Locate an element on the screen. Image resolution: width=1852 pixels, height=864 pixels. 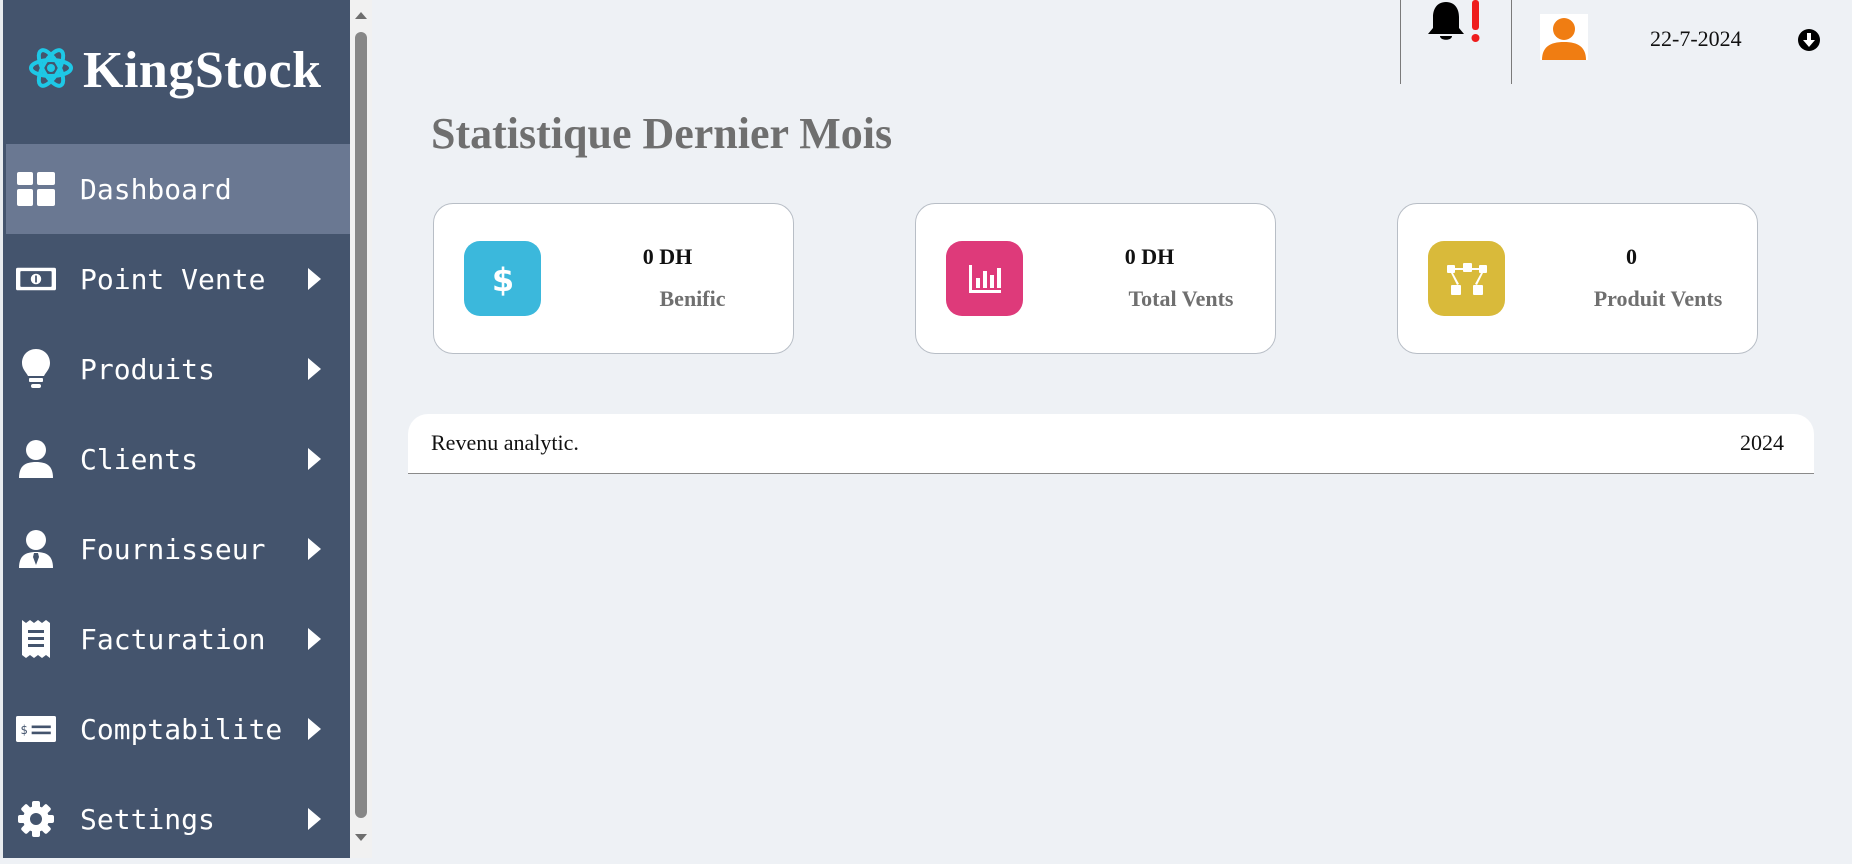
sidebar-item-settings: Settings is located at coordinates (179, 819).